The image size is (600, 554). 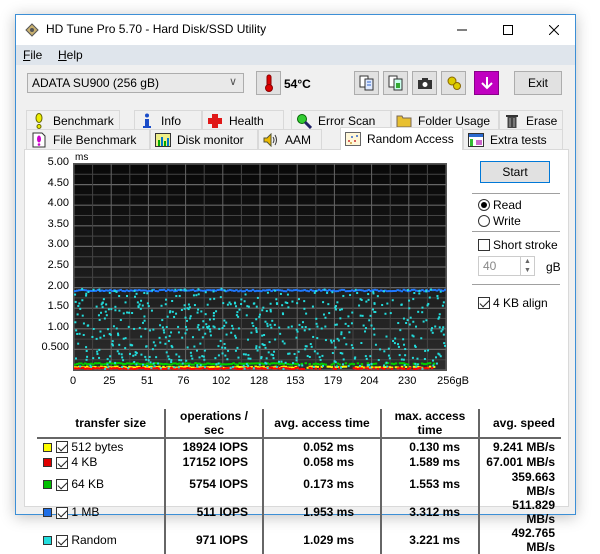 What do you see at coordinates (32, 55) in the screenshot?
I see `menu-file: File` at bounding box center [32, 55].